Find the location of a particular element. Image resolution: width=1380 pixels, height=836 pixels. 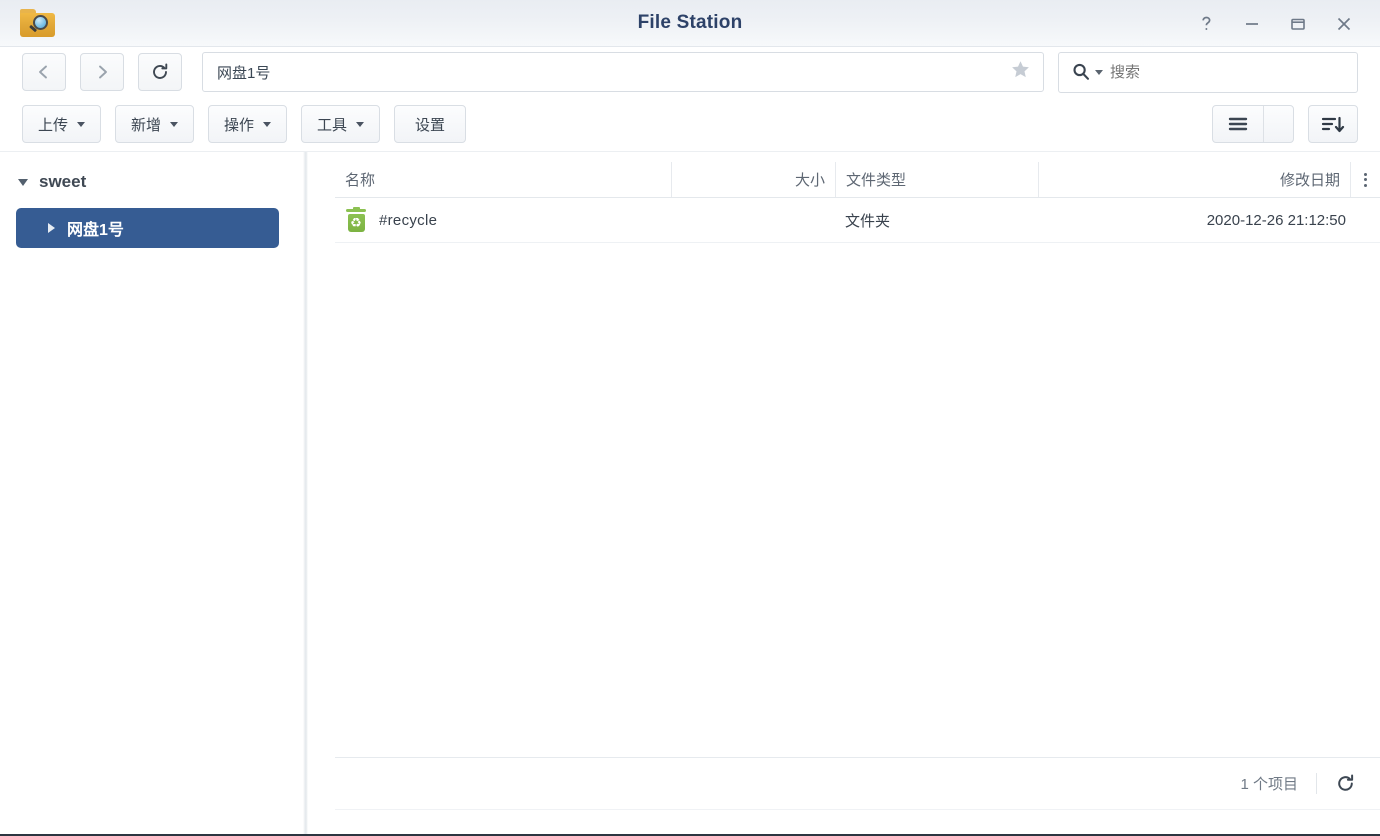

table-header-row: 名称 大小 文件类型 修改日期 is located at coordinates (857, 180).